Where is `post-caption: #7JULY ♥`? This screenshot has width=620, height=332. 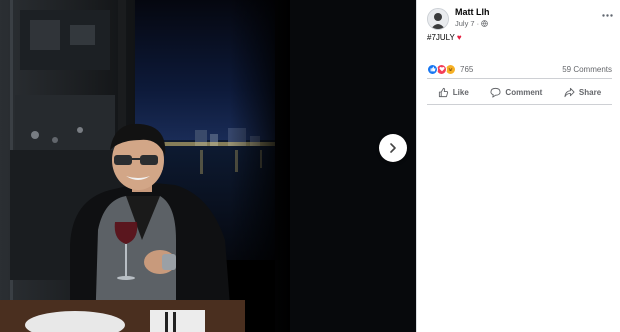 post-caption: #7JULY ♥ is located at coordinates (444, 37).